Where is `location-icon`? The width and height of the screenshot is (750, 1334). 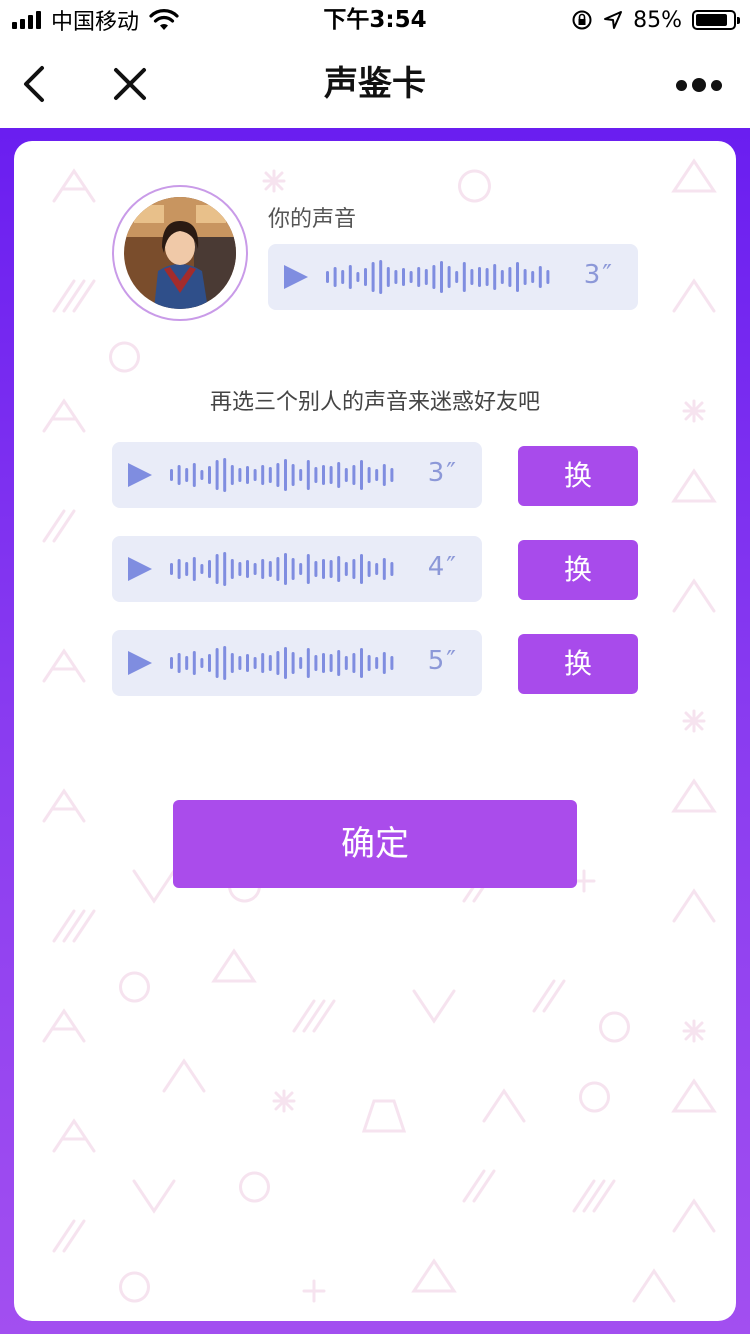
location-icon is located at coordinates (613, 20).